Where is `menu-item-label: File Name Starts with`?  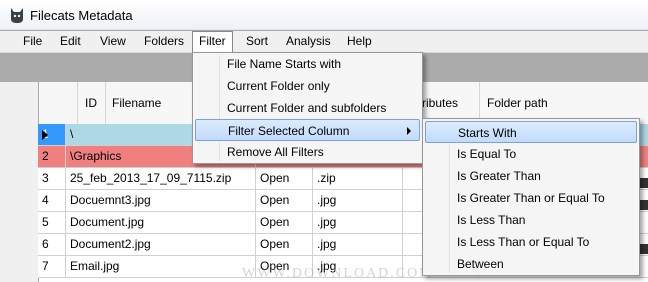 menu-item-label: File Name Starts with is located at coordinates (284, 64).